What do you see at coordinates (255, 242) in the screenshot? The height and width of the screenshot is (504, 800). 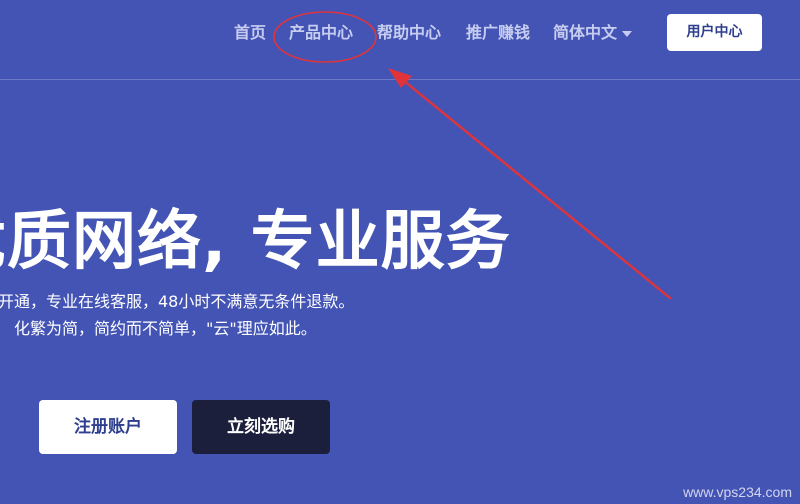 I see `hero-title: 优质网络, 专业服务` at bounding box center [255, 242].